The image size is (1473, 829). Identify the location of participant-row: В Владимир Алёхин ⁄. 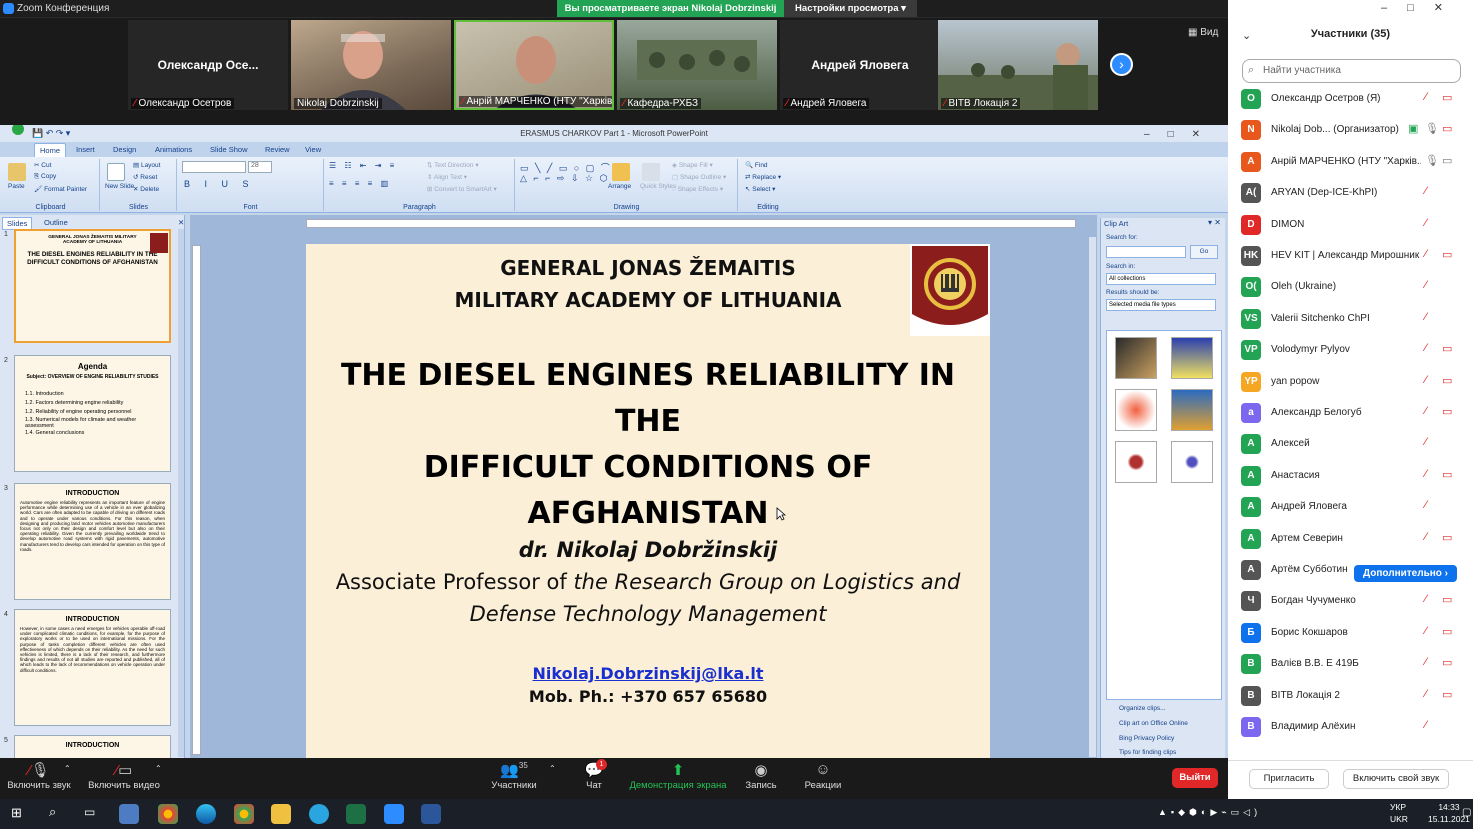
(1350, 728).